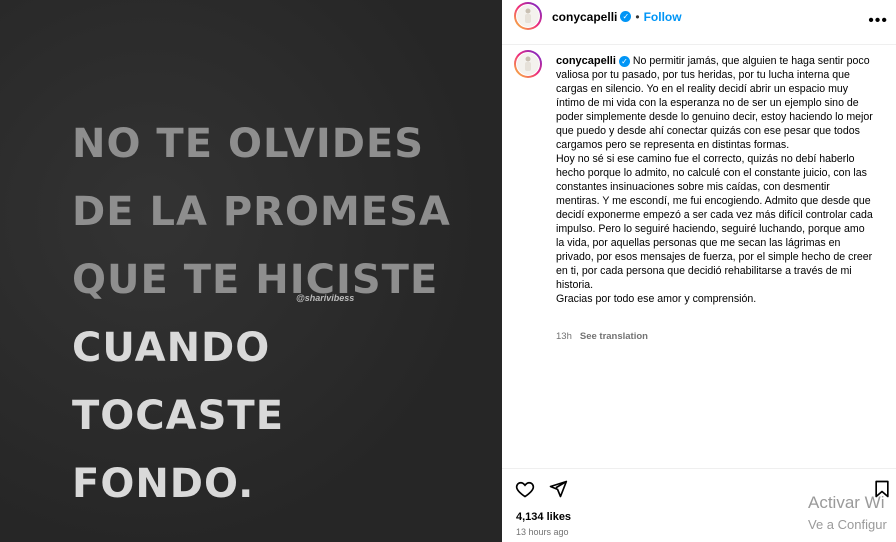 This screenshot has width=896, height=542. I want to click on quote-line-3: QUE TE HICISTE, so click(255, 280).